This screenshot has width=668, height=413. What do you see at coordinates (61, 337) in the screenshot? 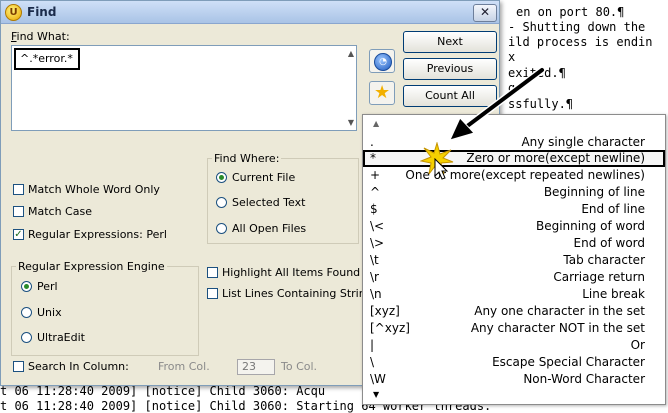
I see `ultraedit-label: UltraEdit` at bounding box center [61, 337].